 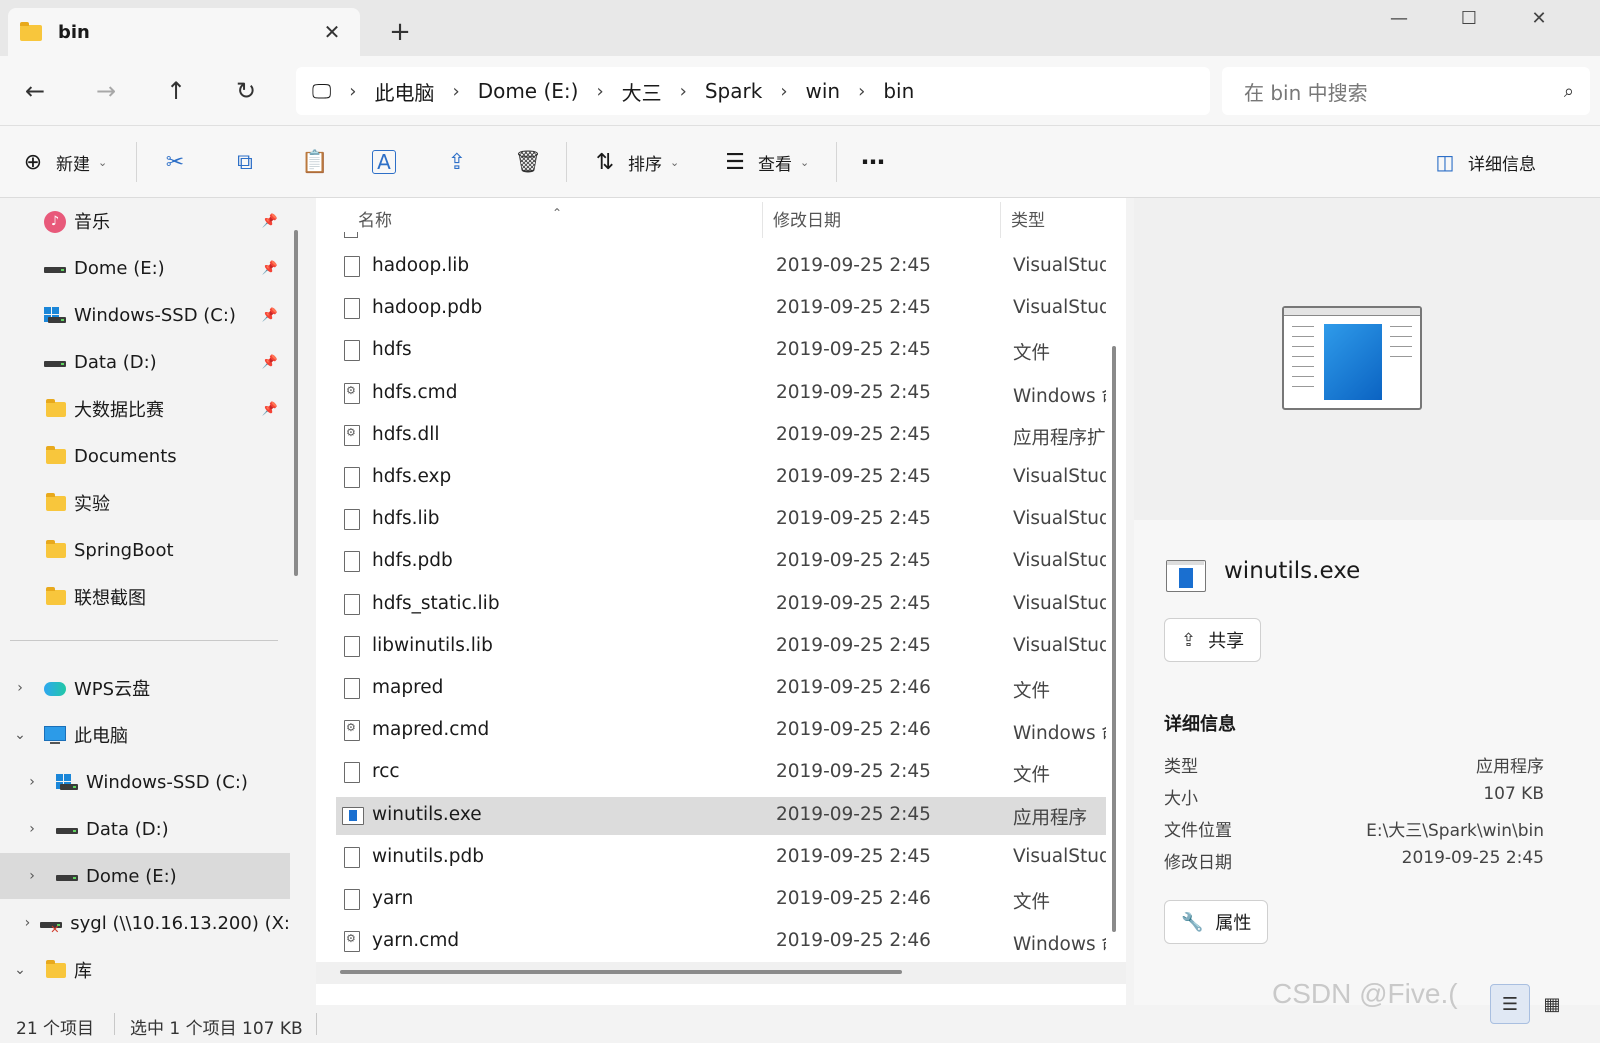 I want to click on details-pane-button: ◫ 详细信息, so click(x=1483, y=162).